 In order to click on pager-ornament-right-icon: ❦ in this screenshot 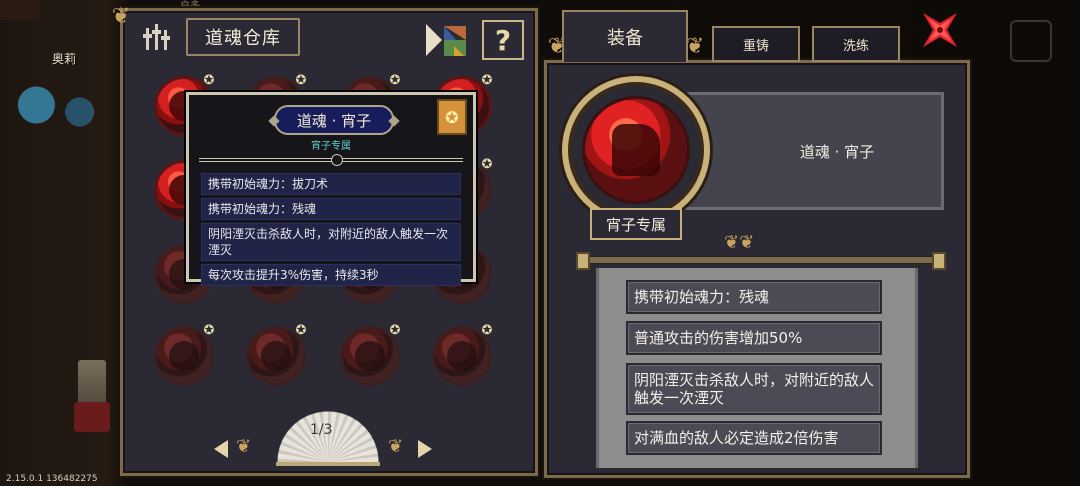, I will do `click(396, 446)`.